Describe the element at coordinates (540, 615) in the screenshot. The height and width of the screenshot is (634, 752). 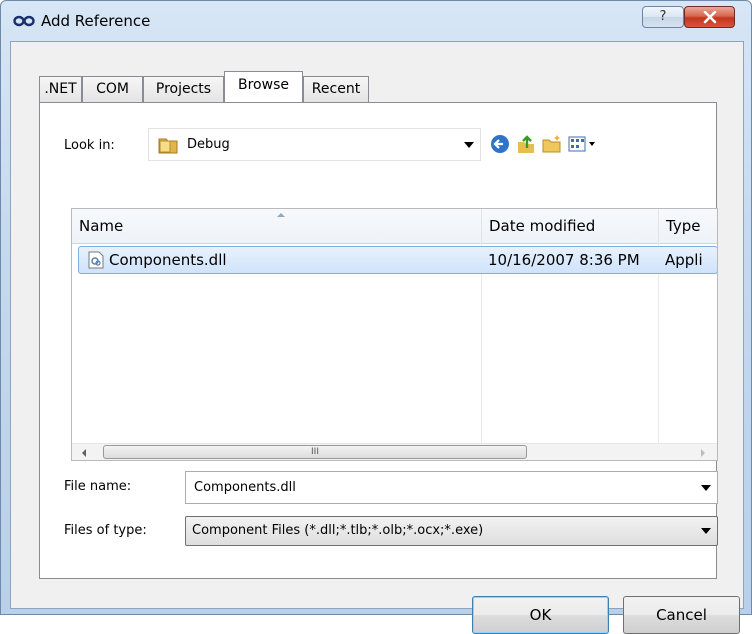
I see `ok-button: OK` at that location.